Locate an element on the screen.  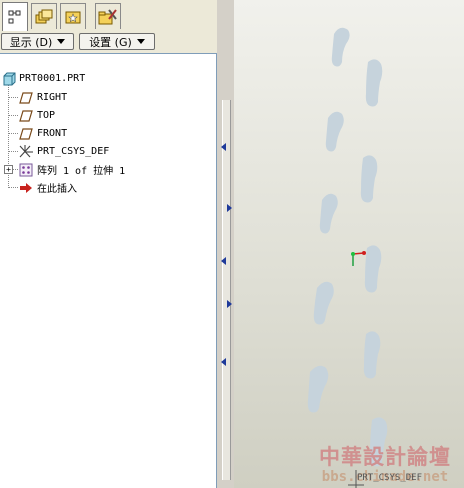
model-tree-icon is located at coordinates (14, 17).